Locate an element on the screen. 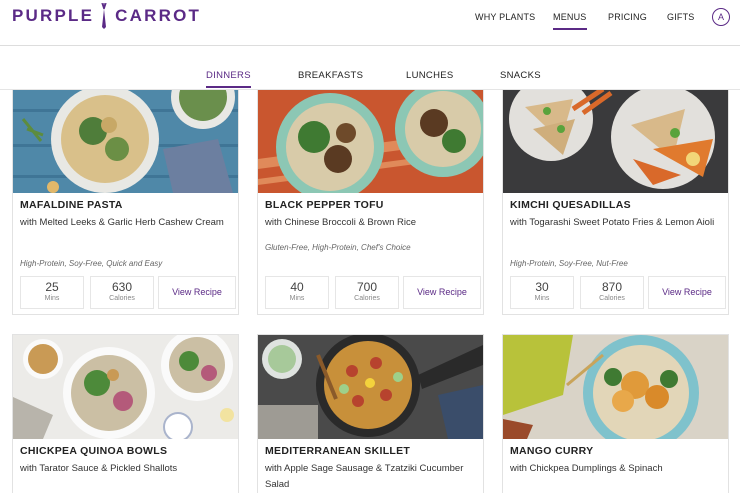 Image resolution: width=740 pixels, height=493 pixels. prep-time-value: 30 is located at coordinates (542, 287).